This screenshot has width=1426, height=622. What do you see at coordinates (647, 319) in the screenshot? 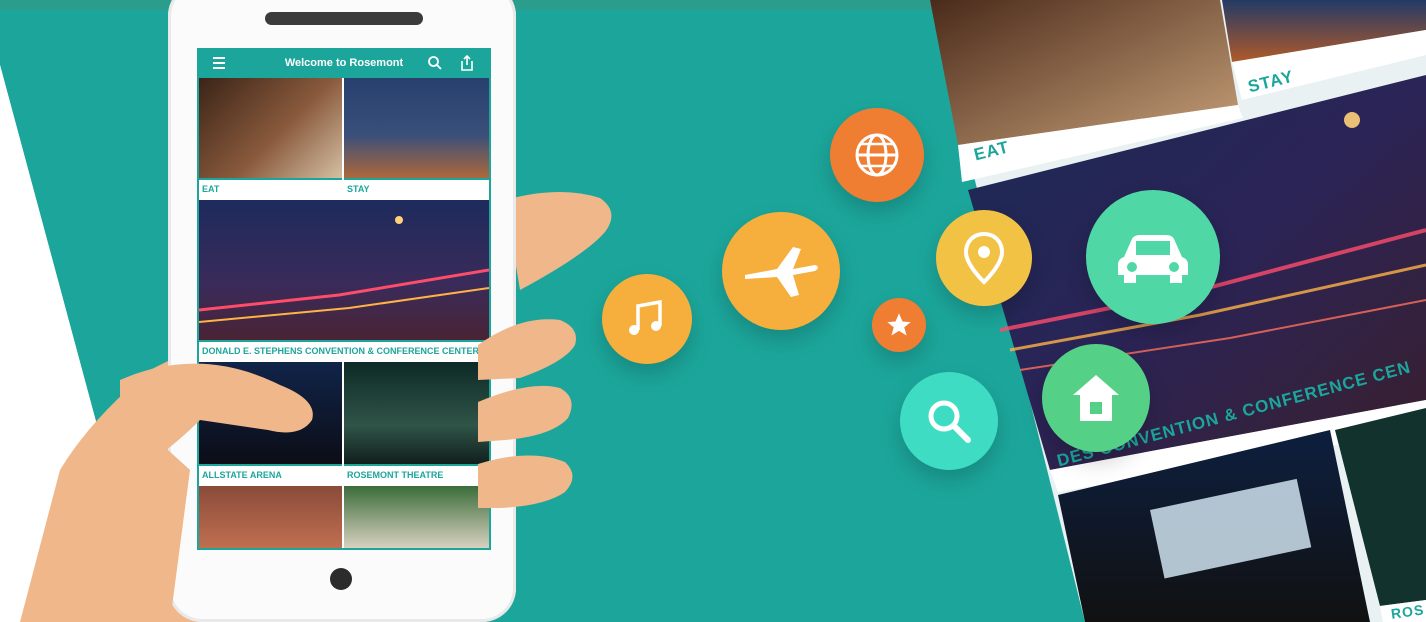
I see `music-note-icon` at bounding box center [647, 319].